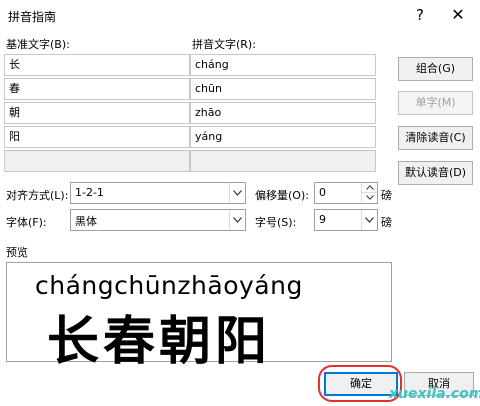  What do you see at coordinates (435, 173) in the screenshot?
I see `default-reading-button: 默认读音(D)` at bounding box center [435, 173].